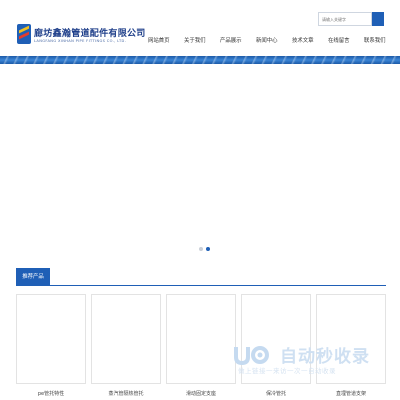  I want to click on nav-item-articles: 技术文章, so click(303, 40).